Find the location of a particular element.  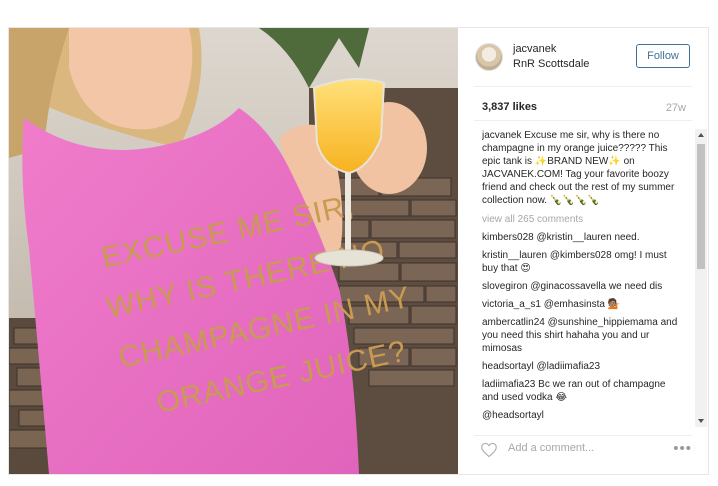

follow-button: Follow is located at coordinates (663, 56).